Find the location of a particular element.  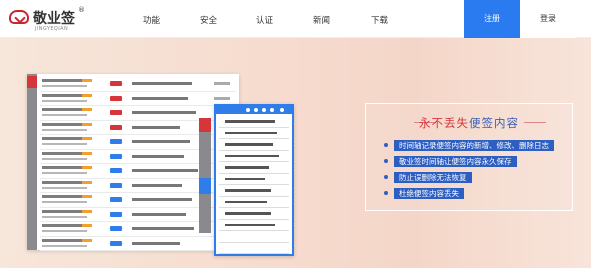

feature-title-red: 永不丢失 is located at coordinates (444, 123).